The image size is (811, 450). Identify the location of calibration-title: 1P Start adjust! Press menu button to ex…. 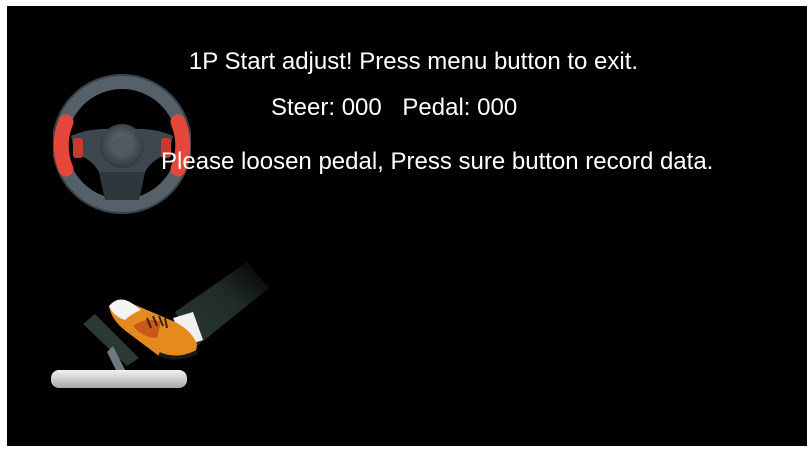
(413, 61).